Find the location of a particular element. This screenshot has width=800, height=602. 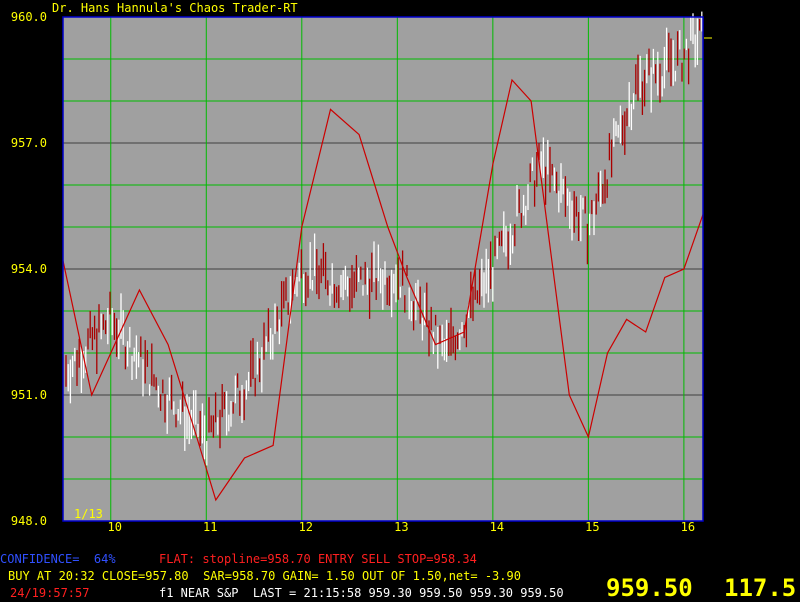

last-price-display: 959.50 is located at coordinates (649, 588).